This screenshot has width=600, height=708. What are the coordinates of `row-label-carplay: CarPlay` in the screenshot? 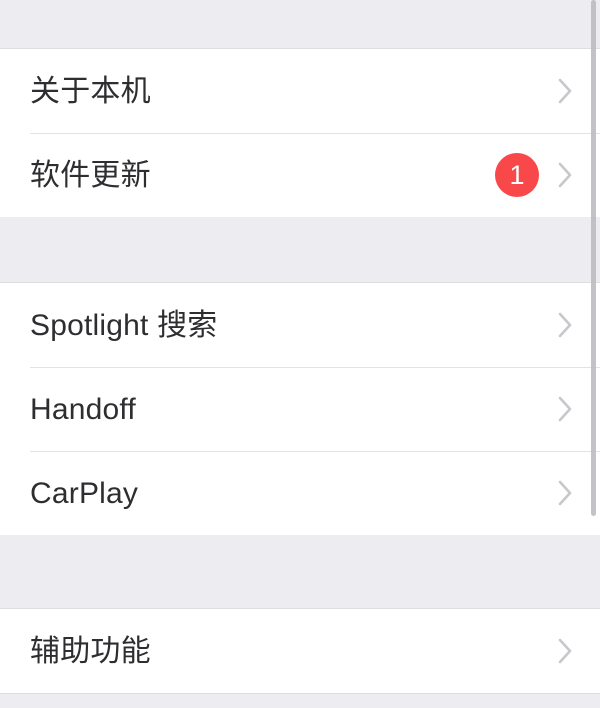 It's located at (84, 493).